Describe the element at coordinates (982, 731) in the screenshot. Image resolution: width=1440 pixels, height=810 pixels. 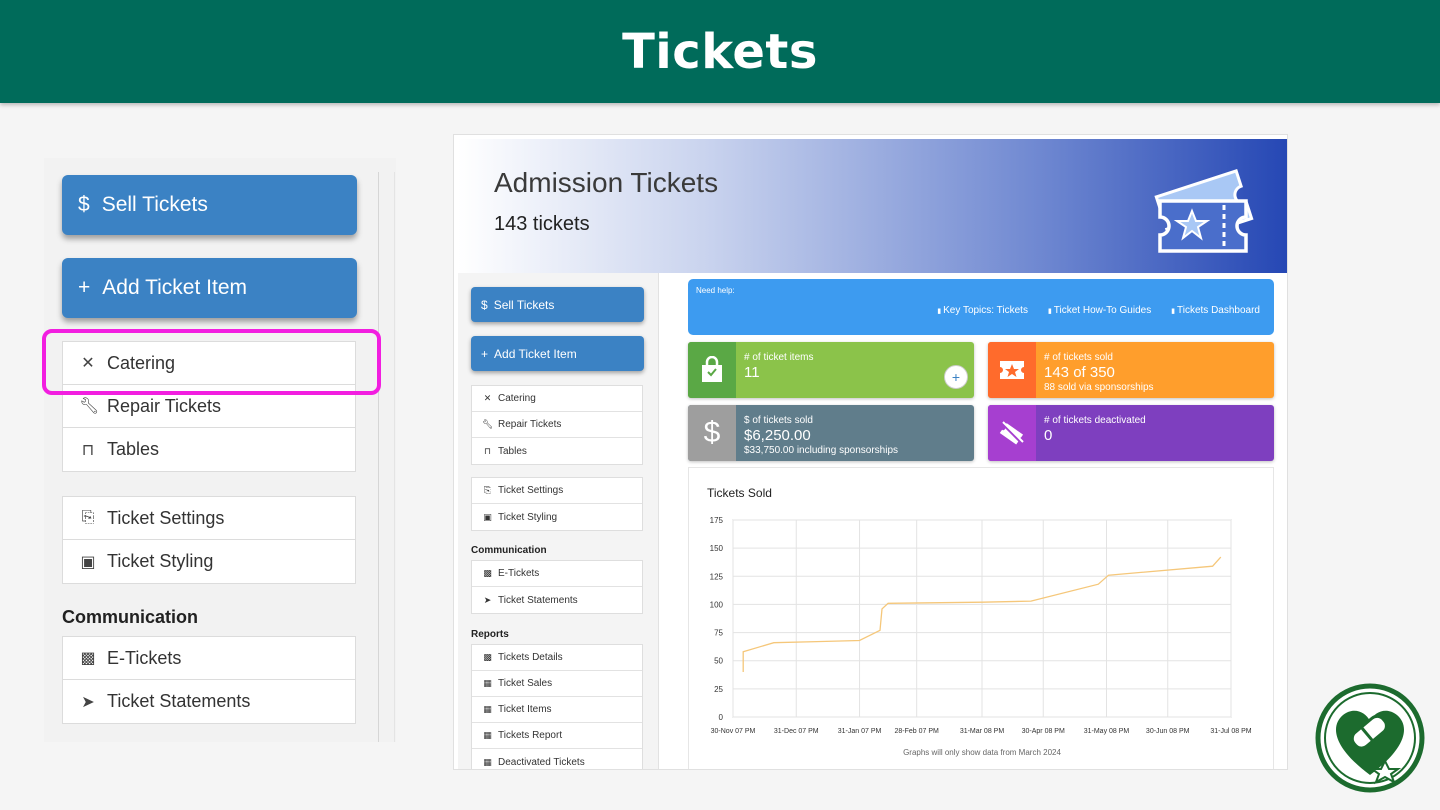
I see `x-tick-label: 31-Mar 08 PM` at that location.